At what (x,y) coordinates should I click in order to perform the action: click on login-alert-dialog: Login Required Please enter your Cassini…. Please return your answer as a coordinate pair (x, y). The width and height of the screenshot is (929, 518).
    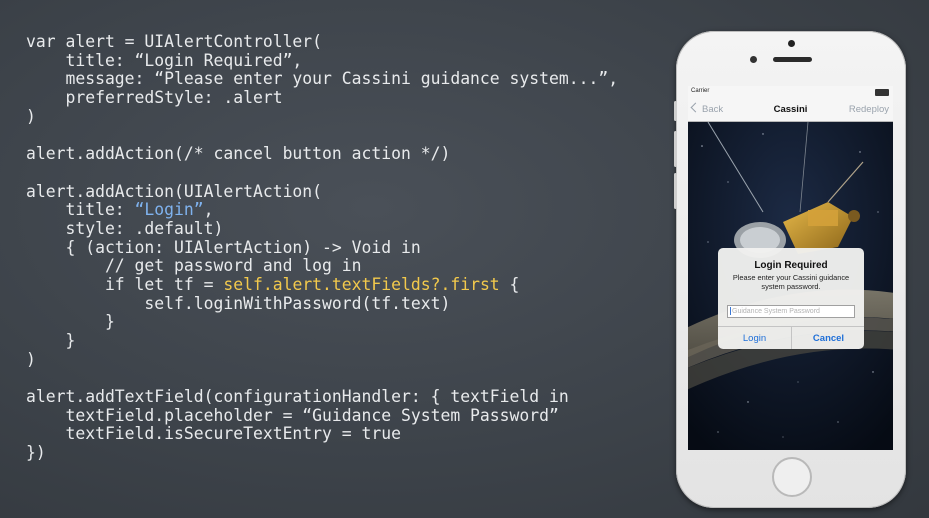
    Looking at the image, I should click on (791, 298).